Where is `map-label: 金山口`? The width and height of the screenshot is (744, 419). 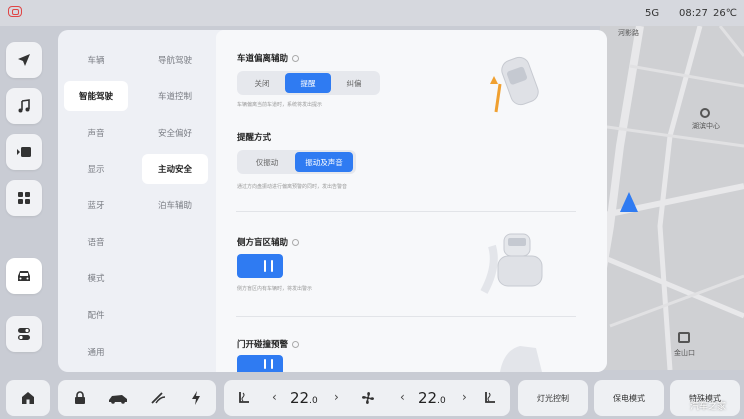 map-label: 金山口 is located at coordinates (684, 353).